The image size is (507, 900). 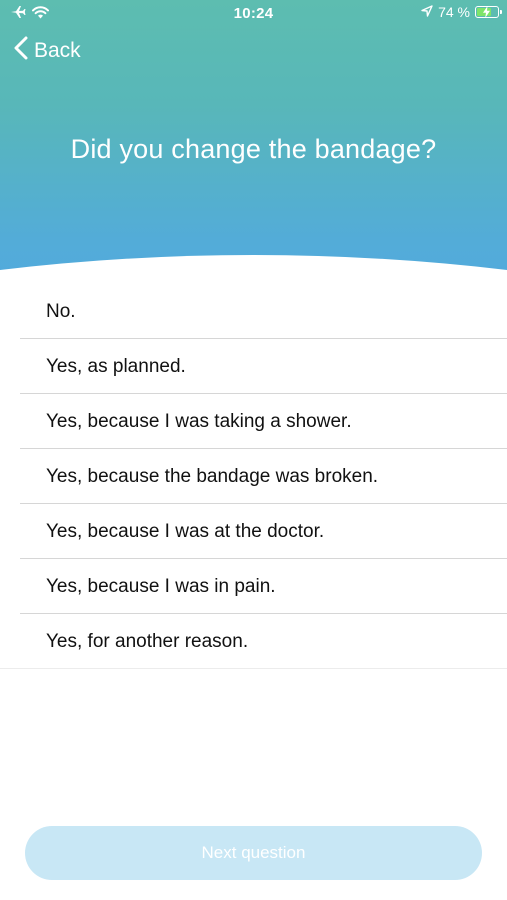 I want to click on next-question-button: Next question, so click(x=253, y=853).